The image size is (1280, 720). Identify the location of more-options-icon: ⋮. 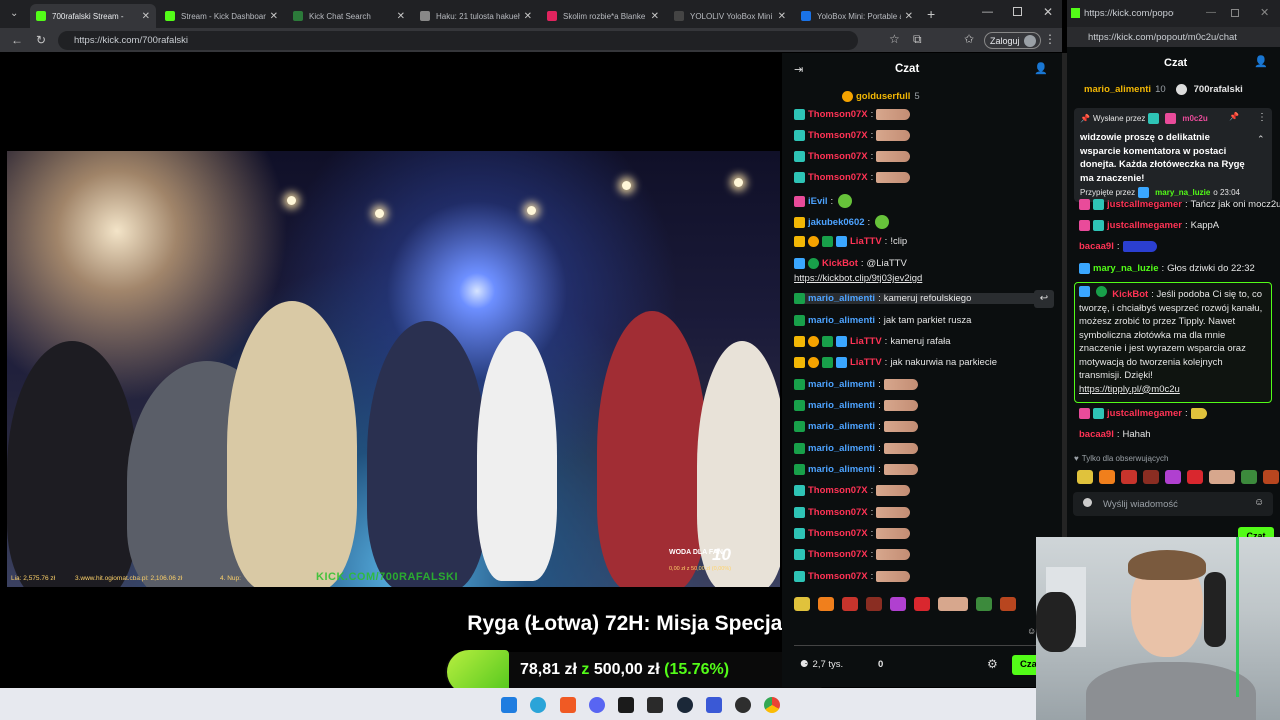
(1262, 117).